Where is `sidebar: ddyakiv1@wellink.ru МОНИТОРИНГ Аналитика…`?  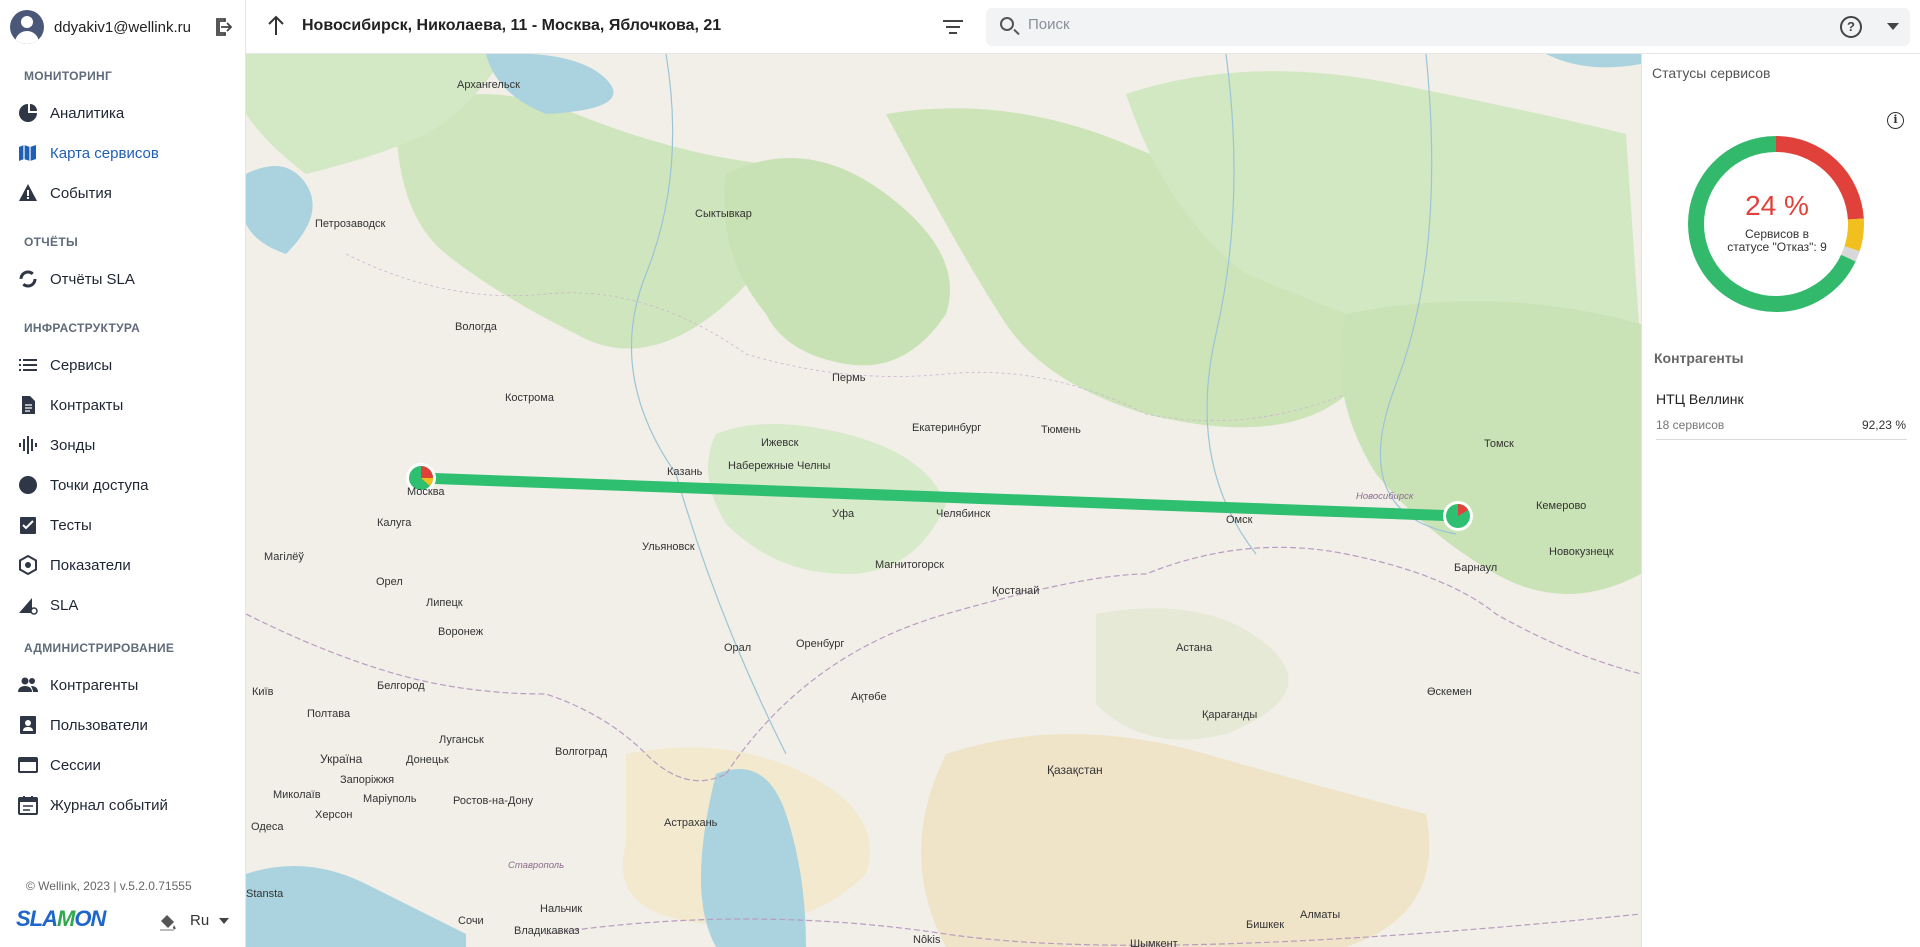
sidebar: ddyakiv1@wellink.ru МОНИТОРИНГ Аналитика… is located at coordinates (123, 473).